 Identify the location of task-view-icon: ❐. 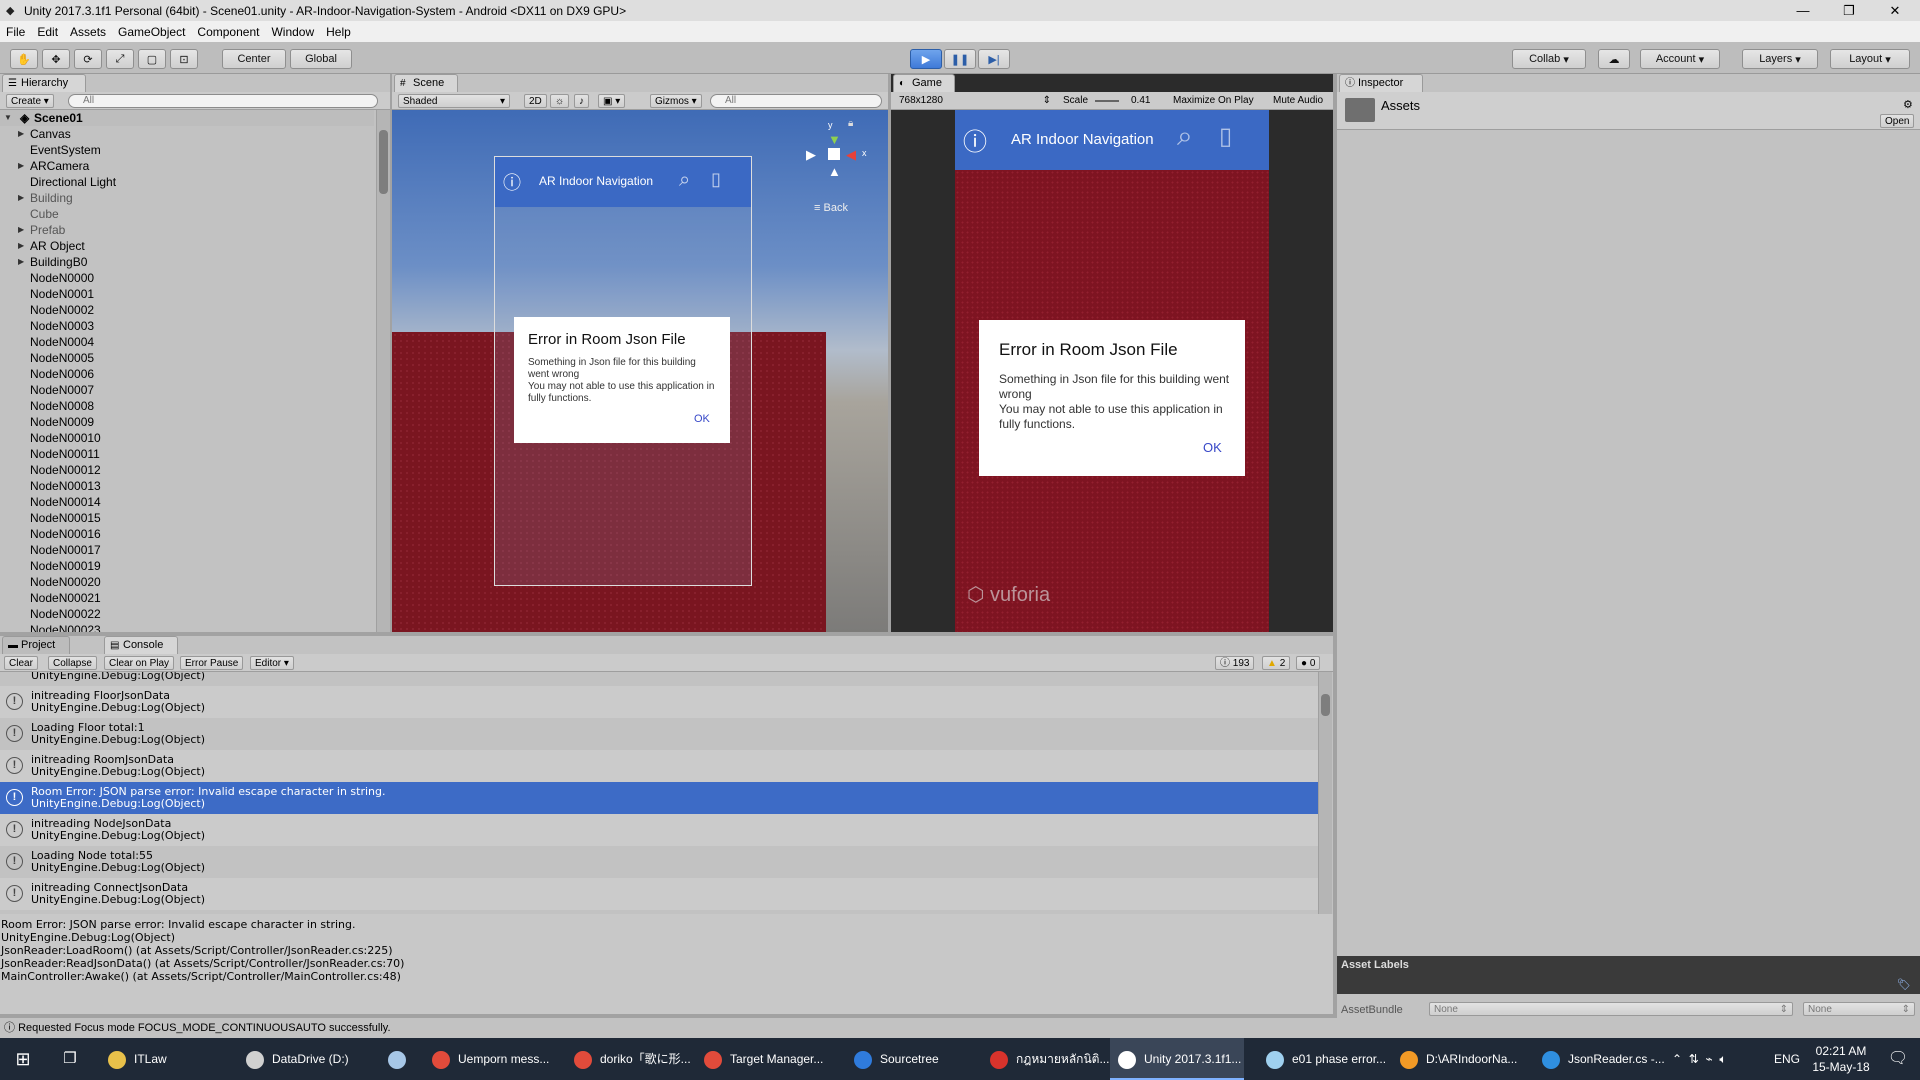
(70, 1059).